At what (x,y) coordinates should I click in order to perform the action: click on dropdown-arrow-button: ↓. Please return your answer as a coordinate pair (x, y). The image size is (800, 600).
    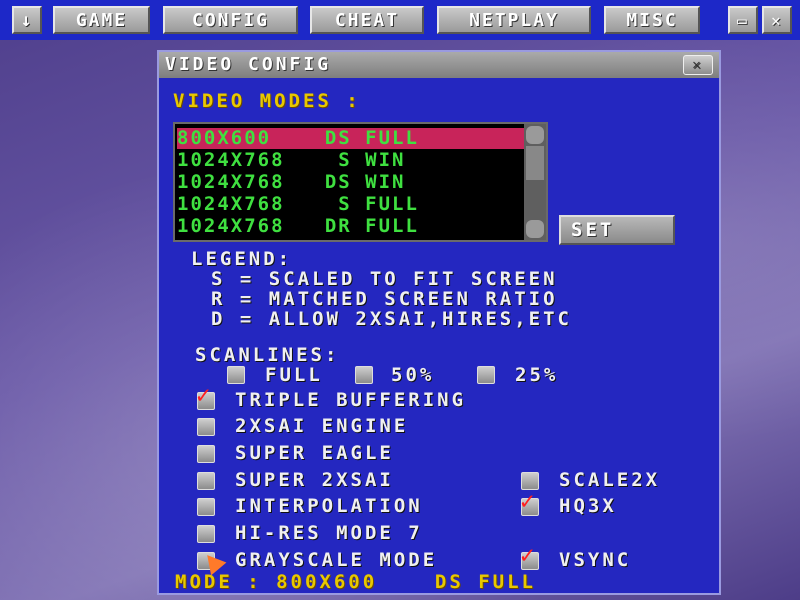
    Looking at the image, I should click on (27, 20).